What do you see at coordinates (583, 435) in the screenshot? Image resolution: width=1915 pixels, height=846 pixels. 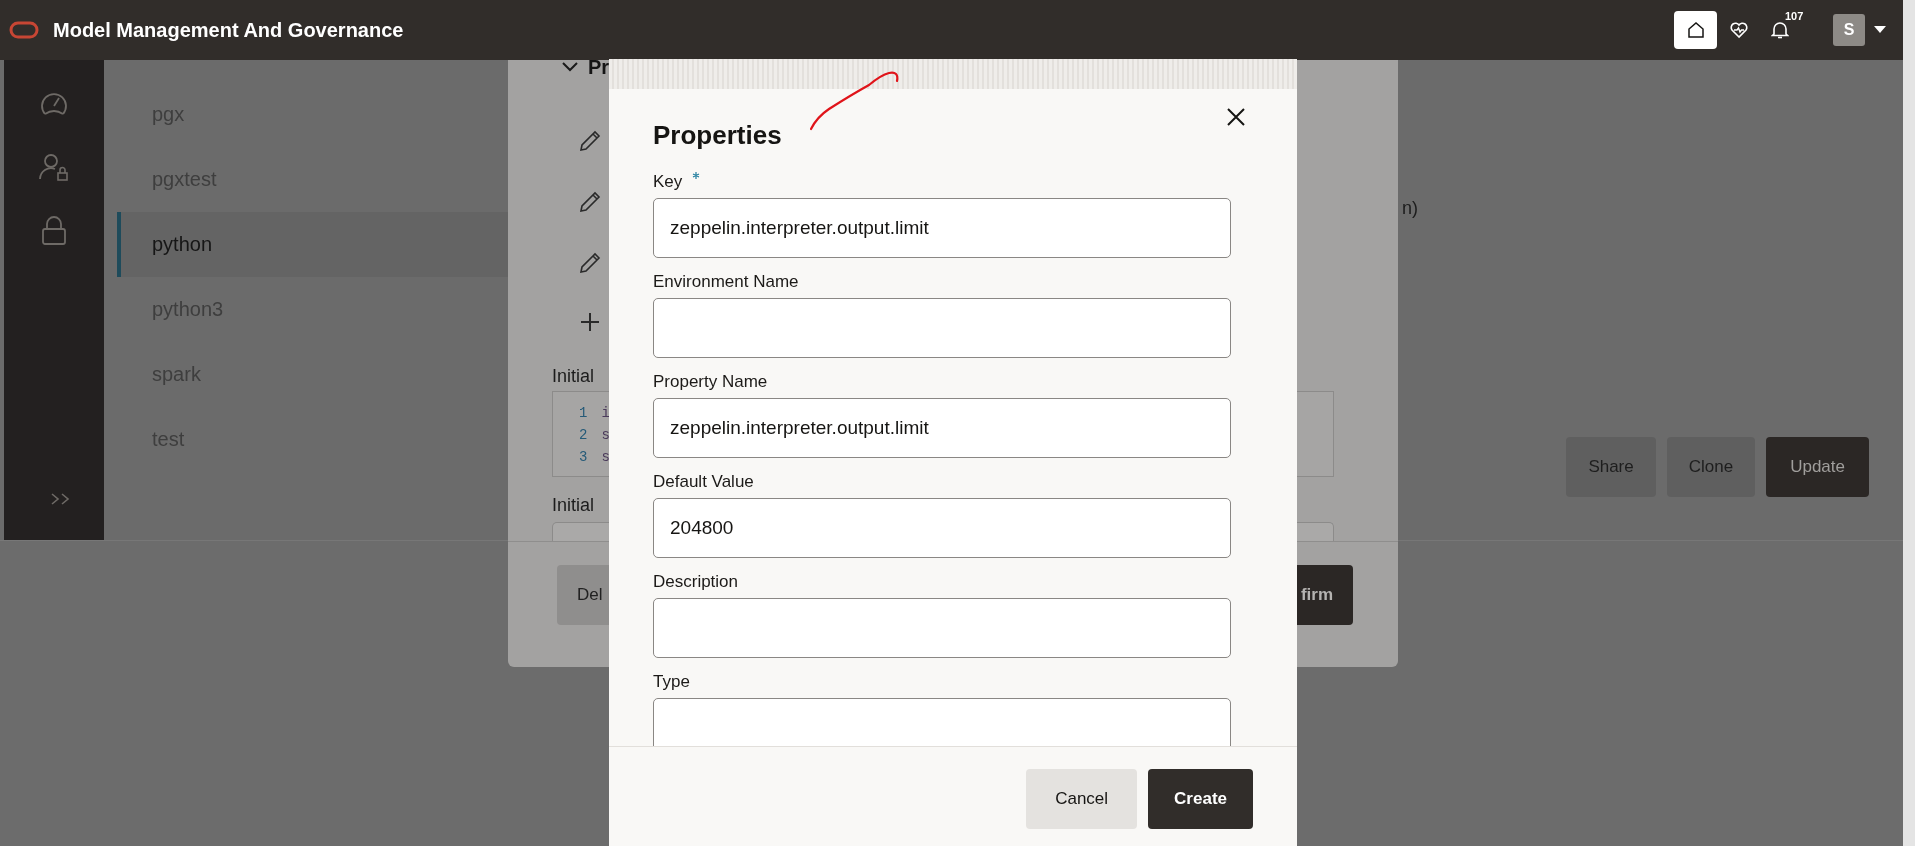 I see `line-number: 2` at bounding box center [583, 435].